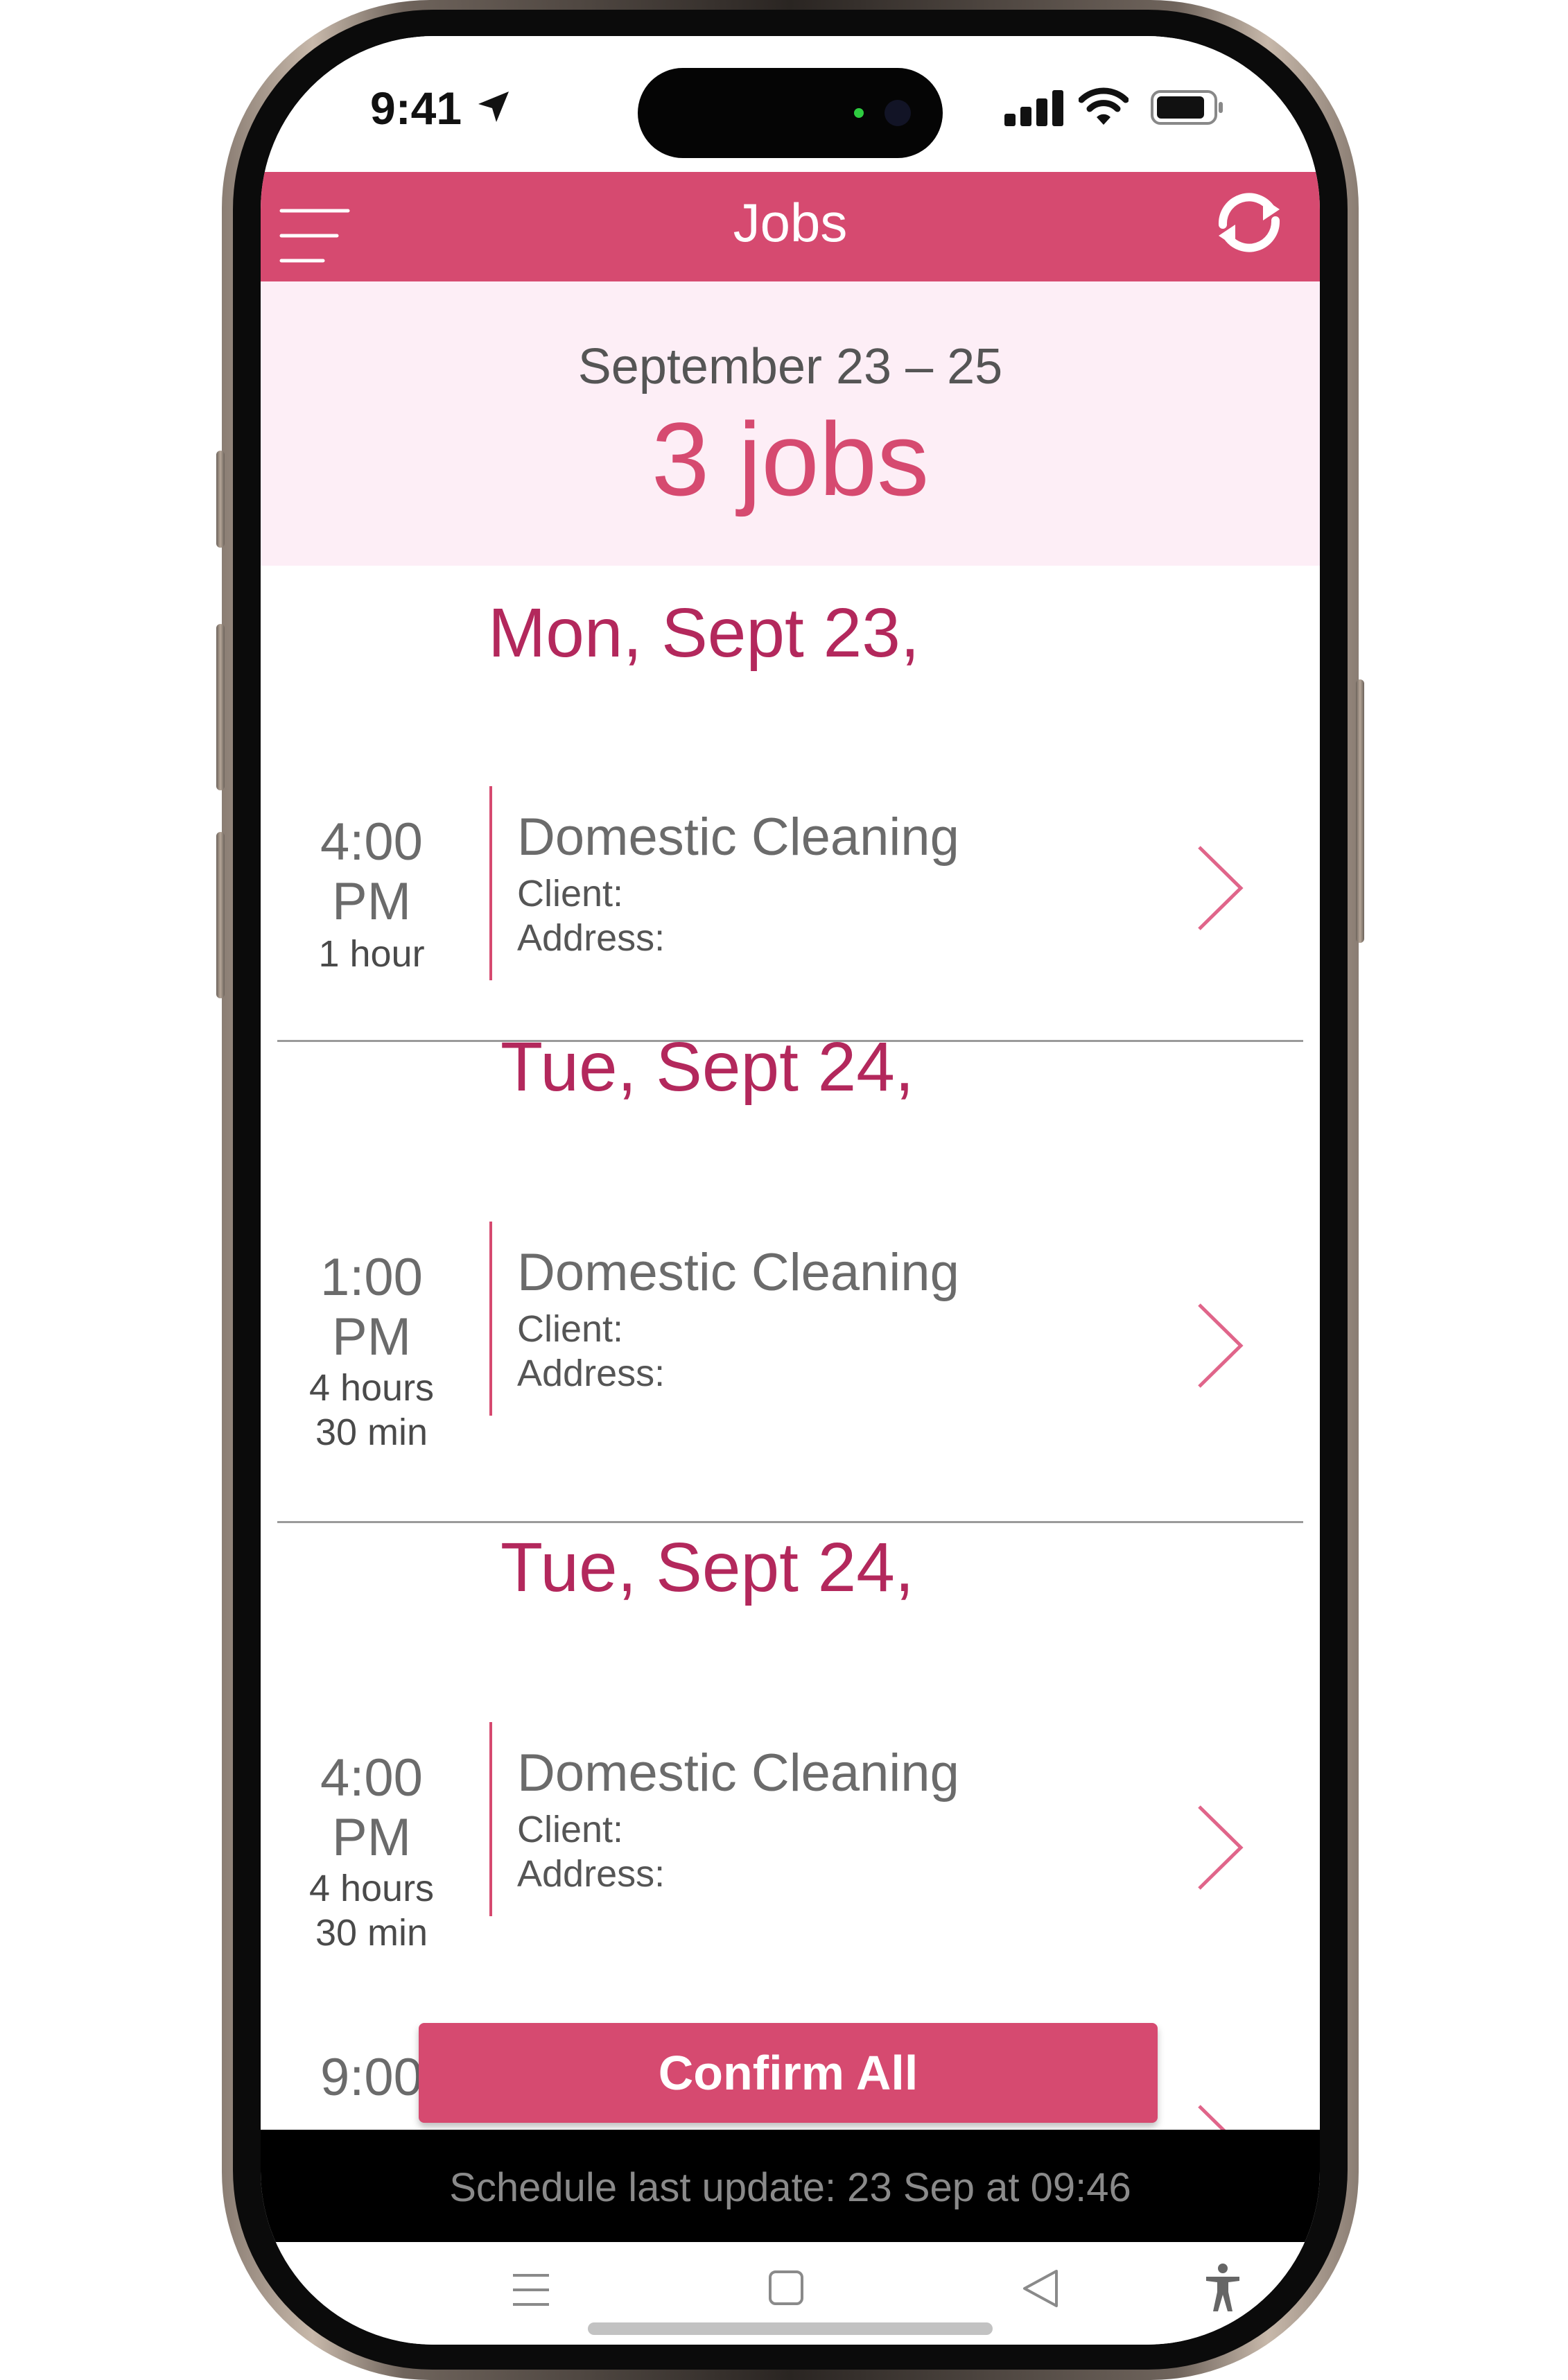 This screenshot has height=2380, width=1568. What do you see at coordinates (1360, 811) in the screenshot?
I see `power-button` at bounding box center [1360, 811].